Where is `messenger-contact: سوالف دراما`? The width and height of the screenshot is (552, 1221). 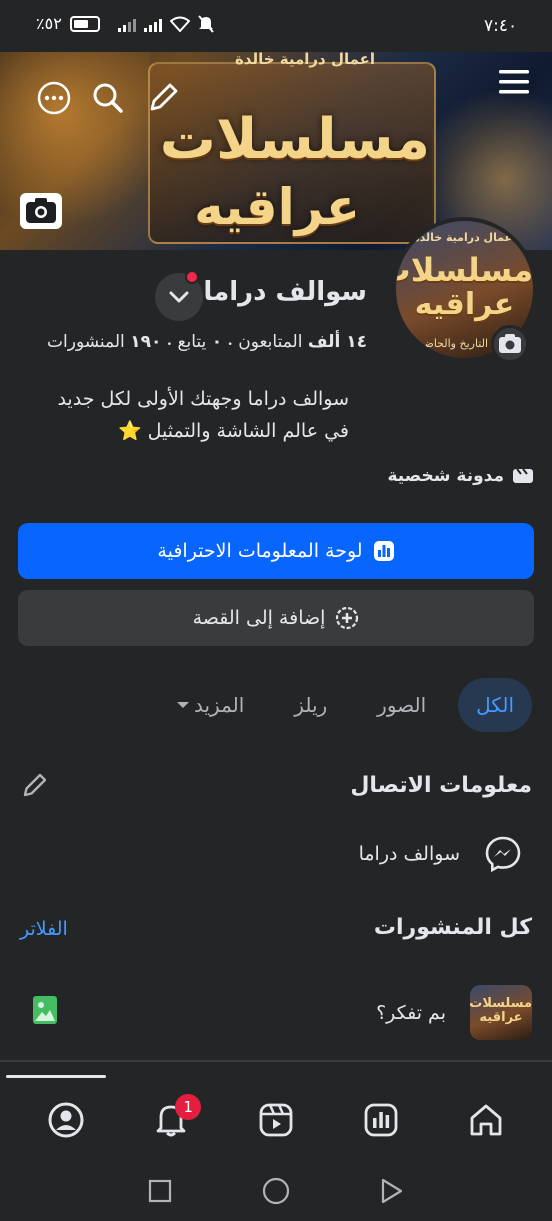
messenger-contact: سوالف دراما is located at coordinates (440, 854).